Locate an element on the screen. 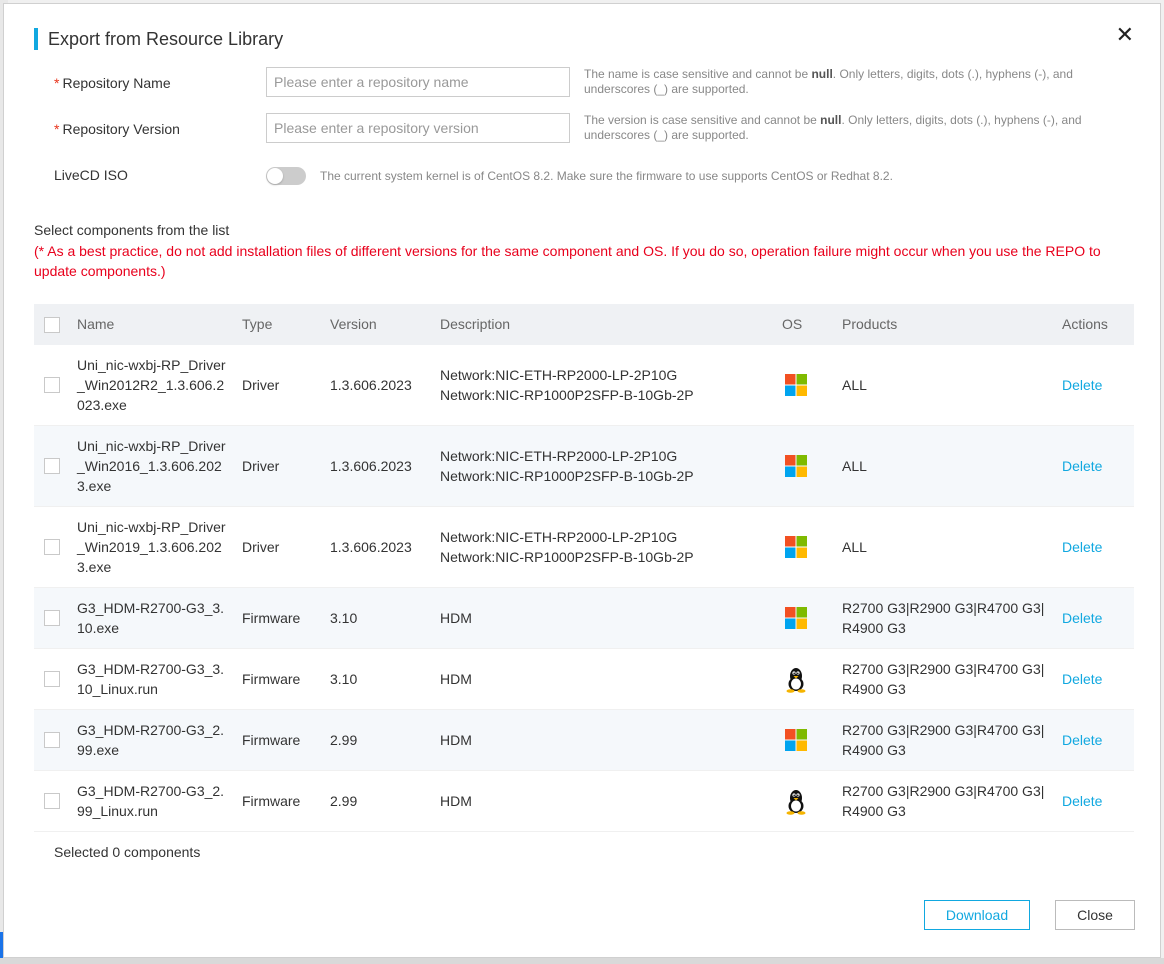 The image size is (1164, 964). select-all-checkbox is located at coordinates (52, 325).